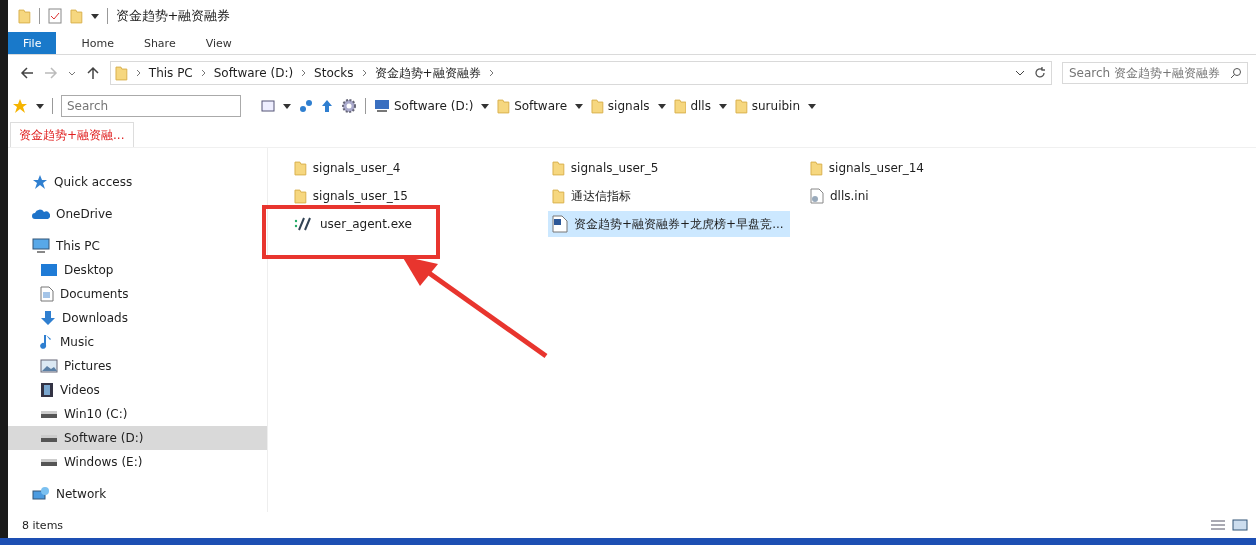 The image size is (1256, 545). What do you see at coordinates (41, 246) in the screenshot?
I see `monitor-icon` at bounding box center [41, 246].